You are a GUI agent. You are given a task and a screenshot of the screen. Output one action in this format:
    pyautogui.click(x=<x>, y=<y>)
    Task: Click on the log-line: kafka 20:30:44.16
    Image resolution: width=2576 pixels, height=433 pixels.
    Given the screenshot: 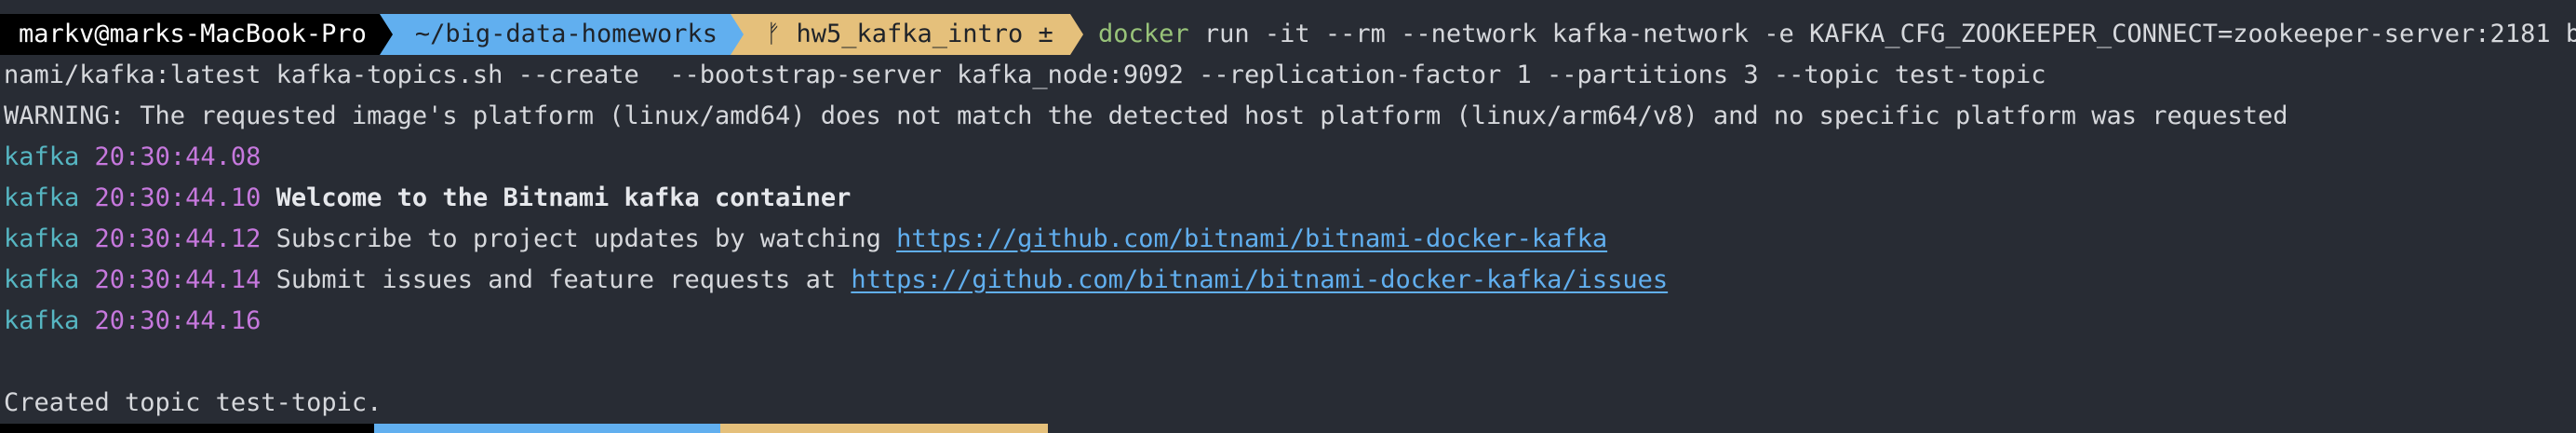 What is the action you would take?
    pyautogui.click(x=132, y=321)
    